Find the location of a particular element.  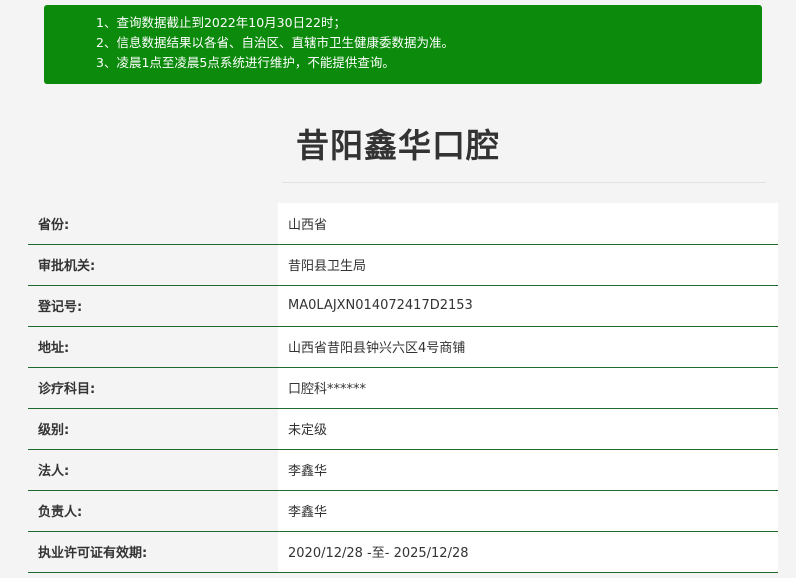

table-row: 负责人: 李鑫华 is located at coordinates (403, 511).